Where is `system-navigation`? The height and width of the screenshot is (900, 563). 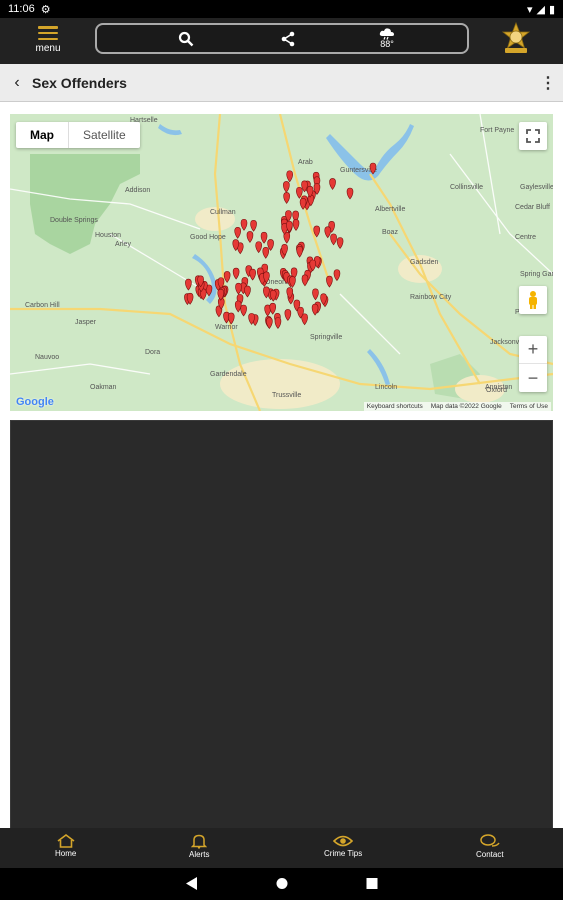
system-navigation is located at coordinates (281, 884).